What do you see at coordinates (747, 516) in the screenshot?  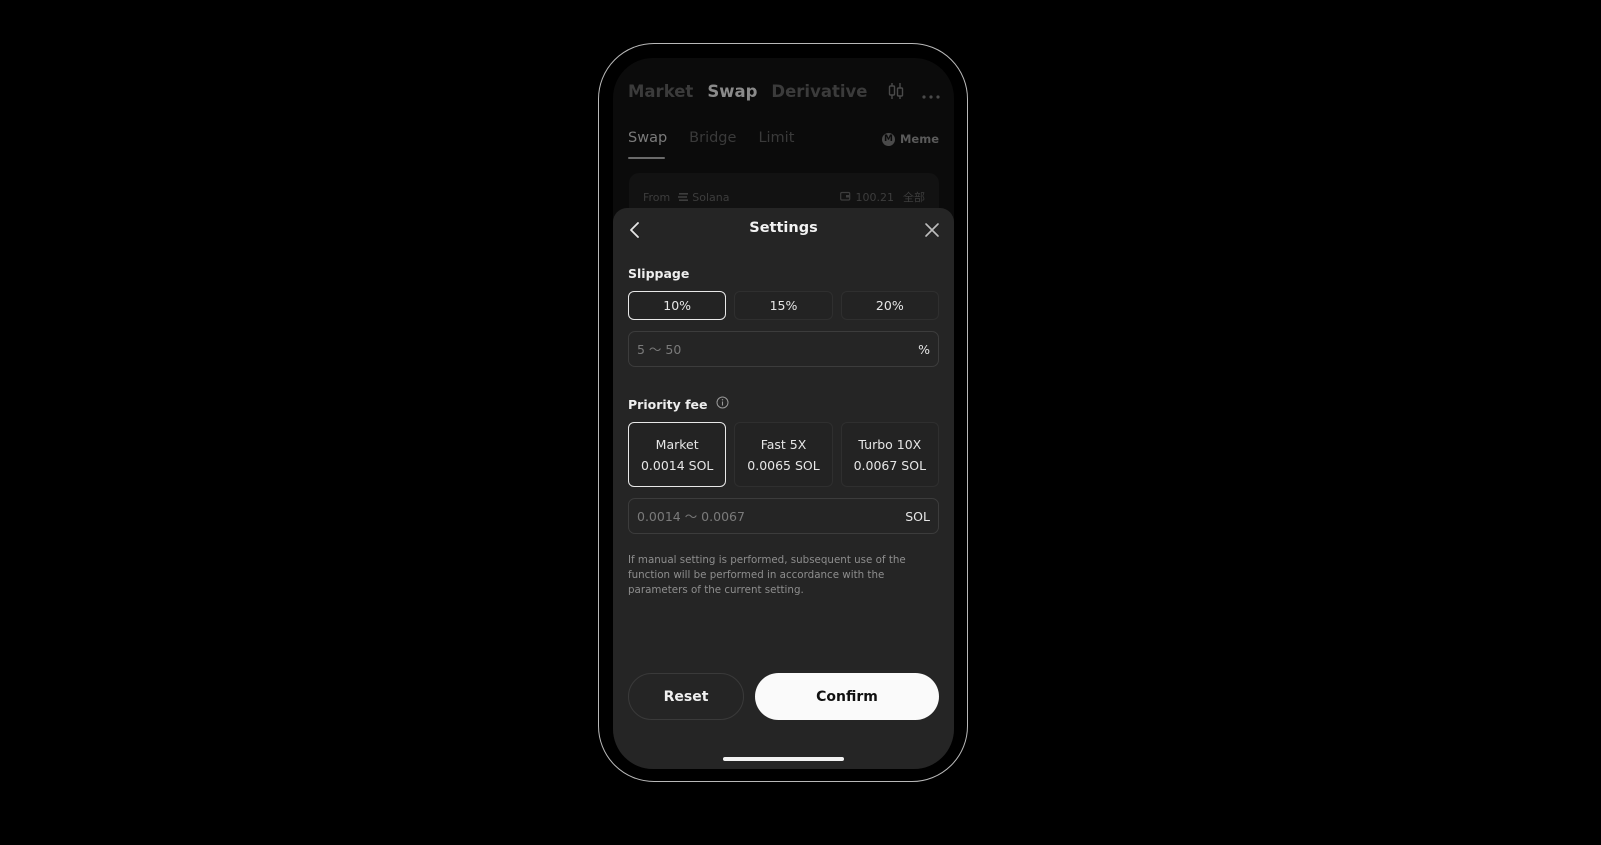 I see `priority-fee-input` at bounding box center [747, 516].